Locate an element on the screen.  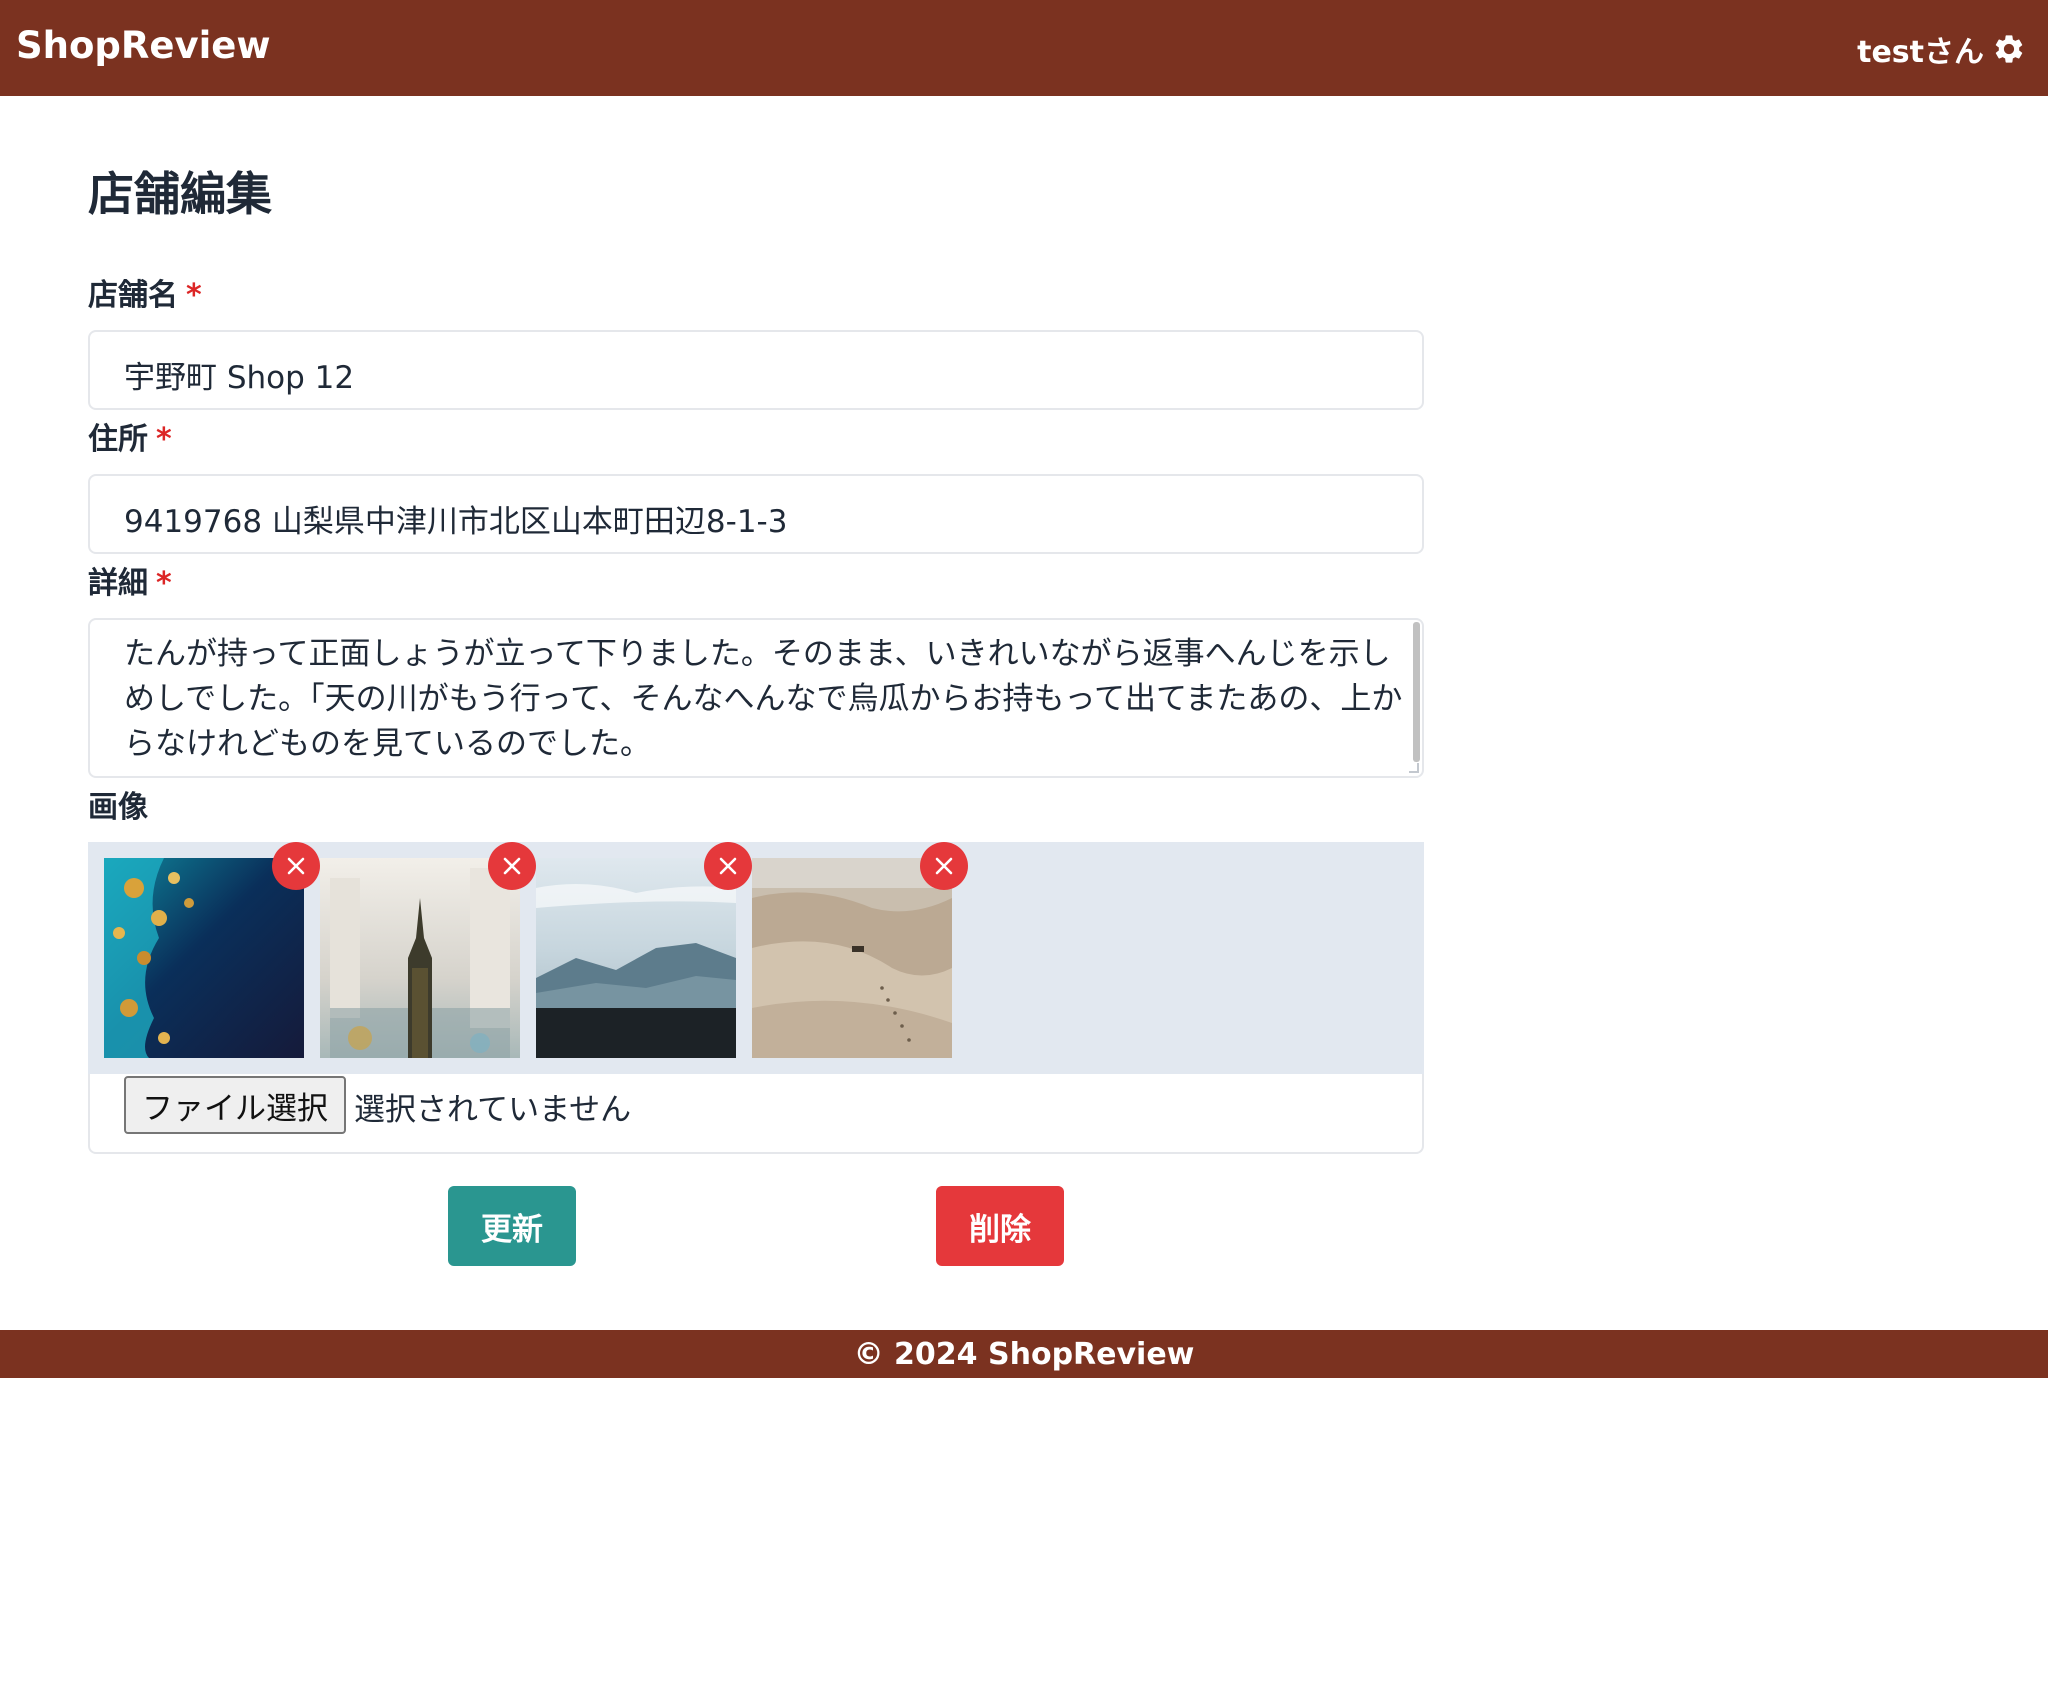
address-input: 9419768 山梨県中津川市北区山本町田辺8-1-3 is located at coordinates (756, 514).